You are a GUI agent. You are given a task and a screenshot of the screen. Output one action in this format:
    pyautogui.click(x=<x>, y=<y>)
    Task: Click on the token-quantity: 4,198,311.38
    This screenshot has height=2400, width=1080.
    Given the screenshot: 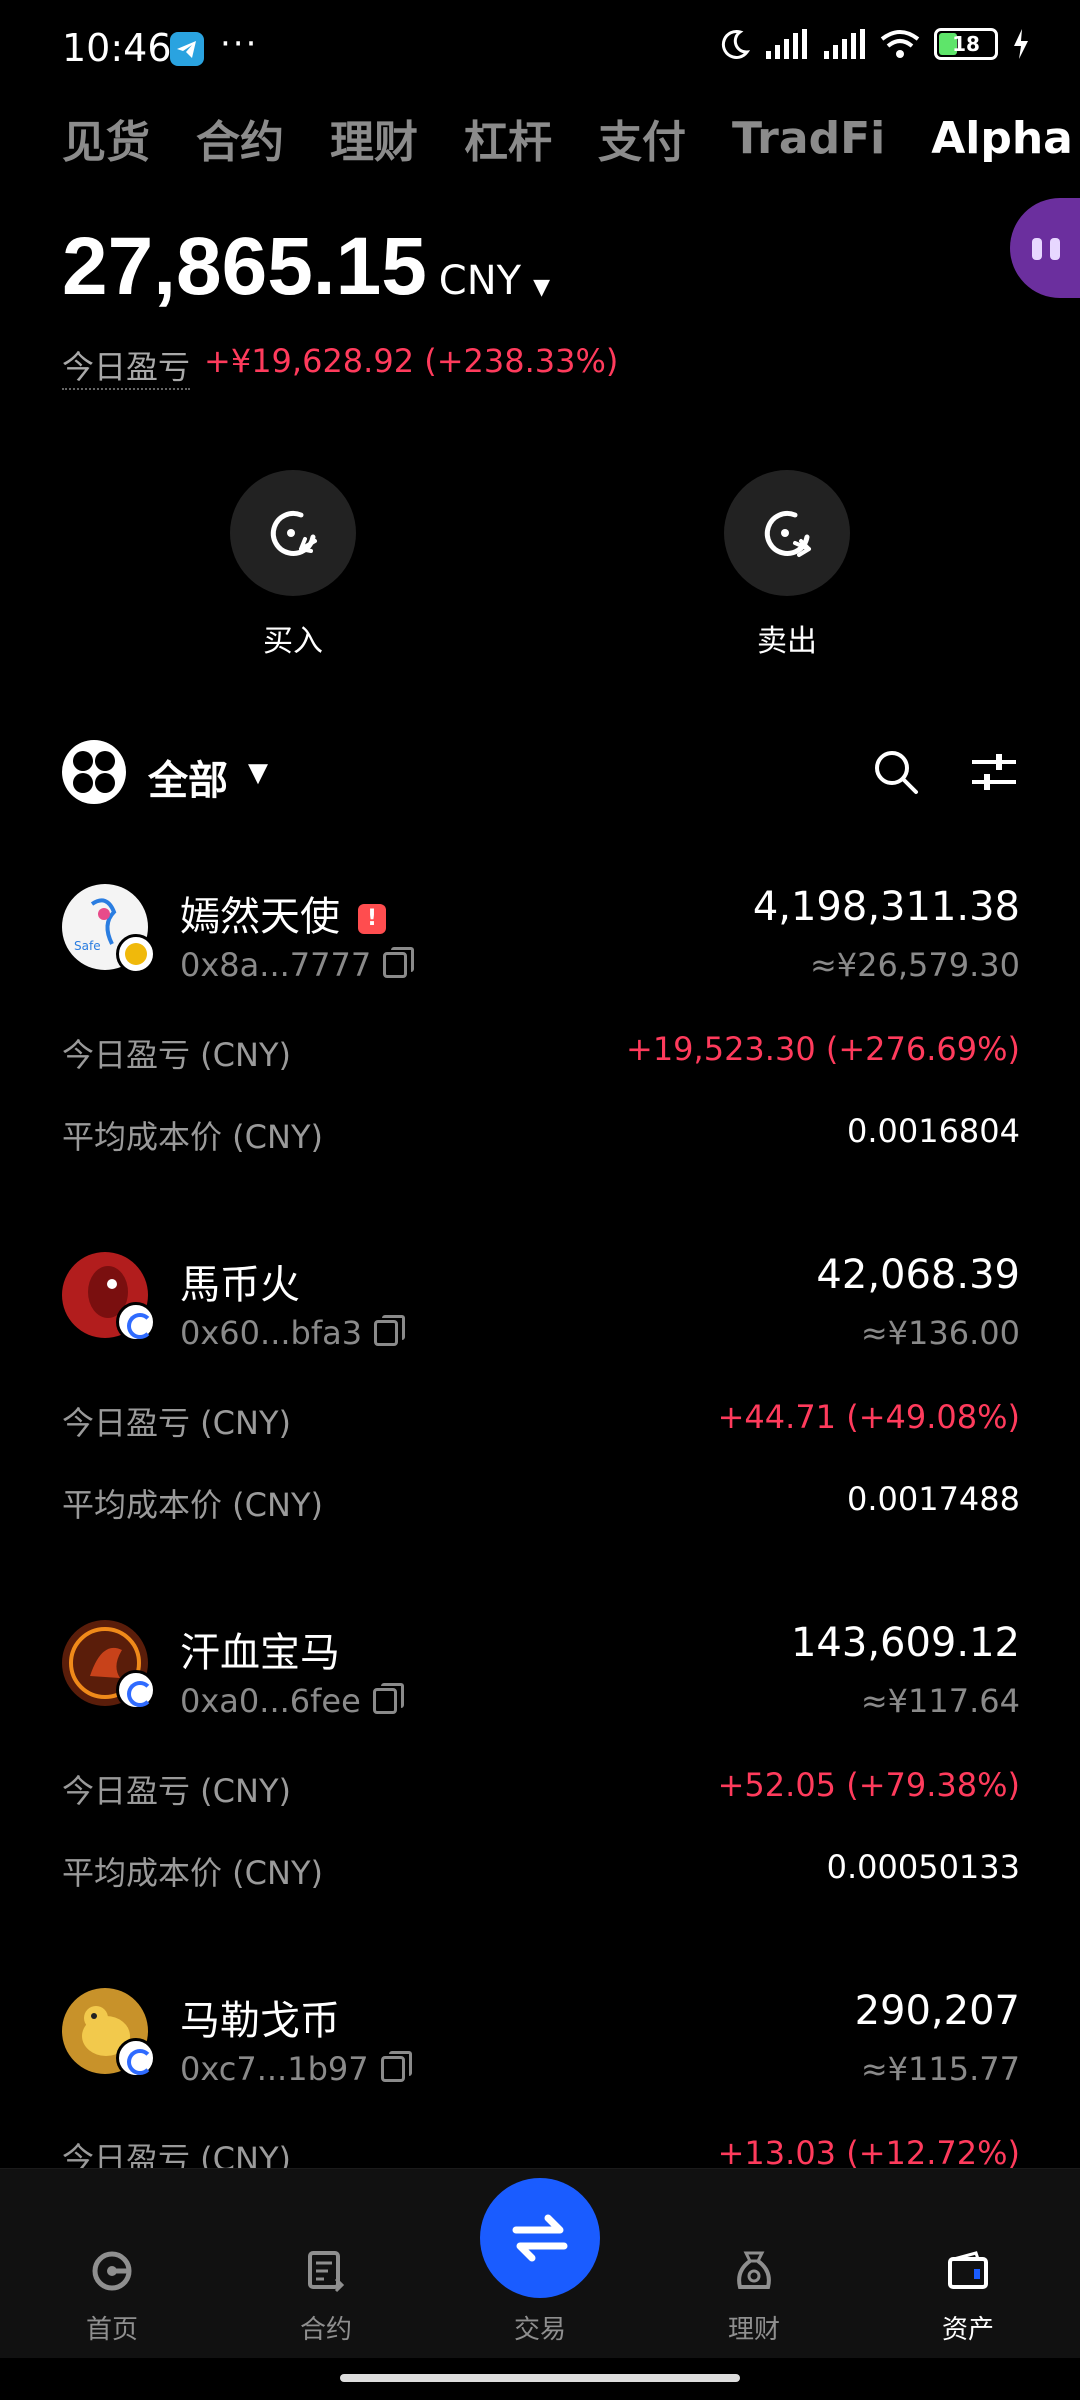 What is the action you would take?
    pyautogui.click(x=886, y=907)
    